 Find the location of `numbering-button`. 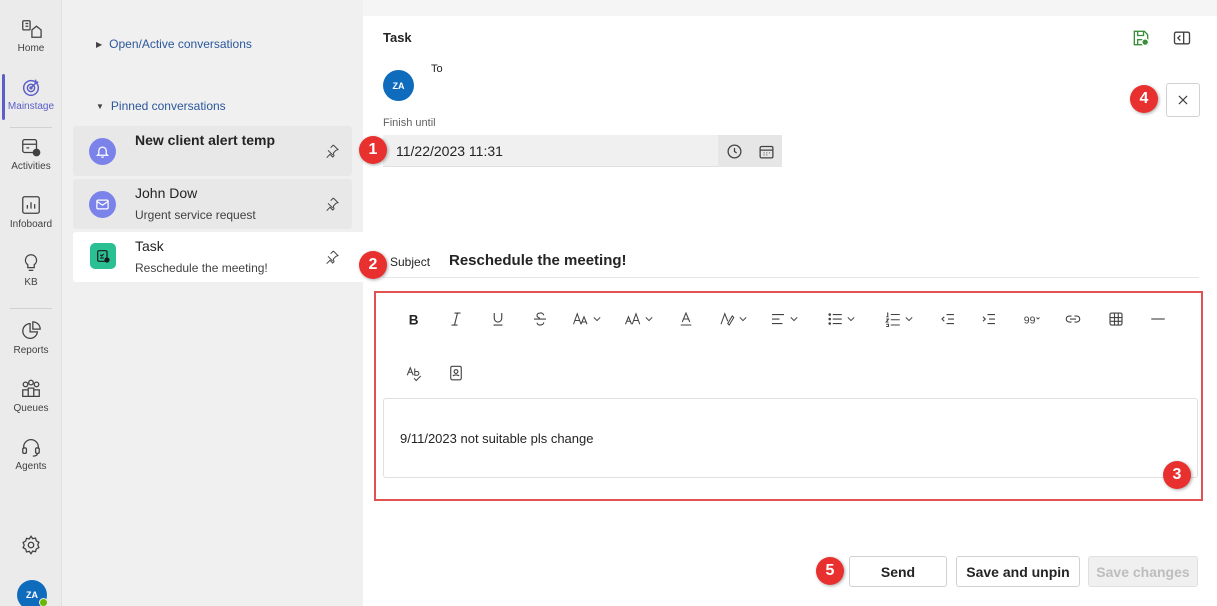

numbering-button is located at coordinates (898, 319).